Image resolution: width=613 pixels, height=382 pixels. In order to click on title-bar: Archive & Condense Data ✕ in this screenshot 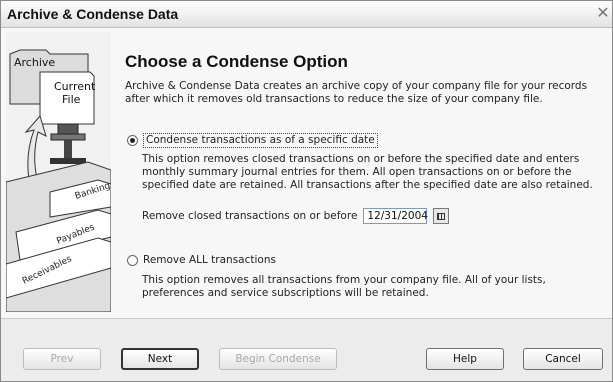, I will do `click(306, 14)`.